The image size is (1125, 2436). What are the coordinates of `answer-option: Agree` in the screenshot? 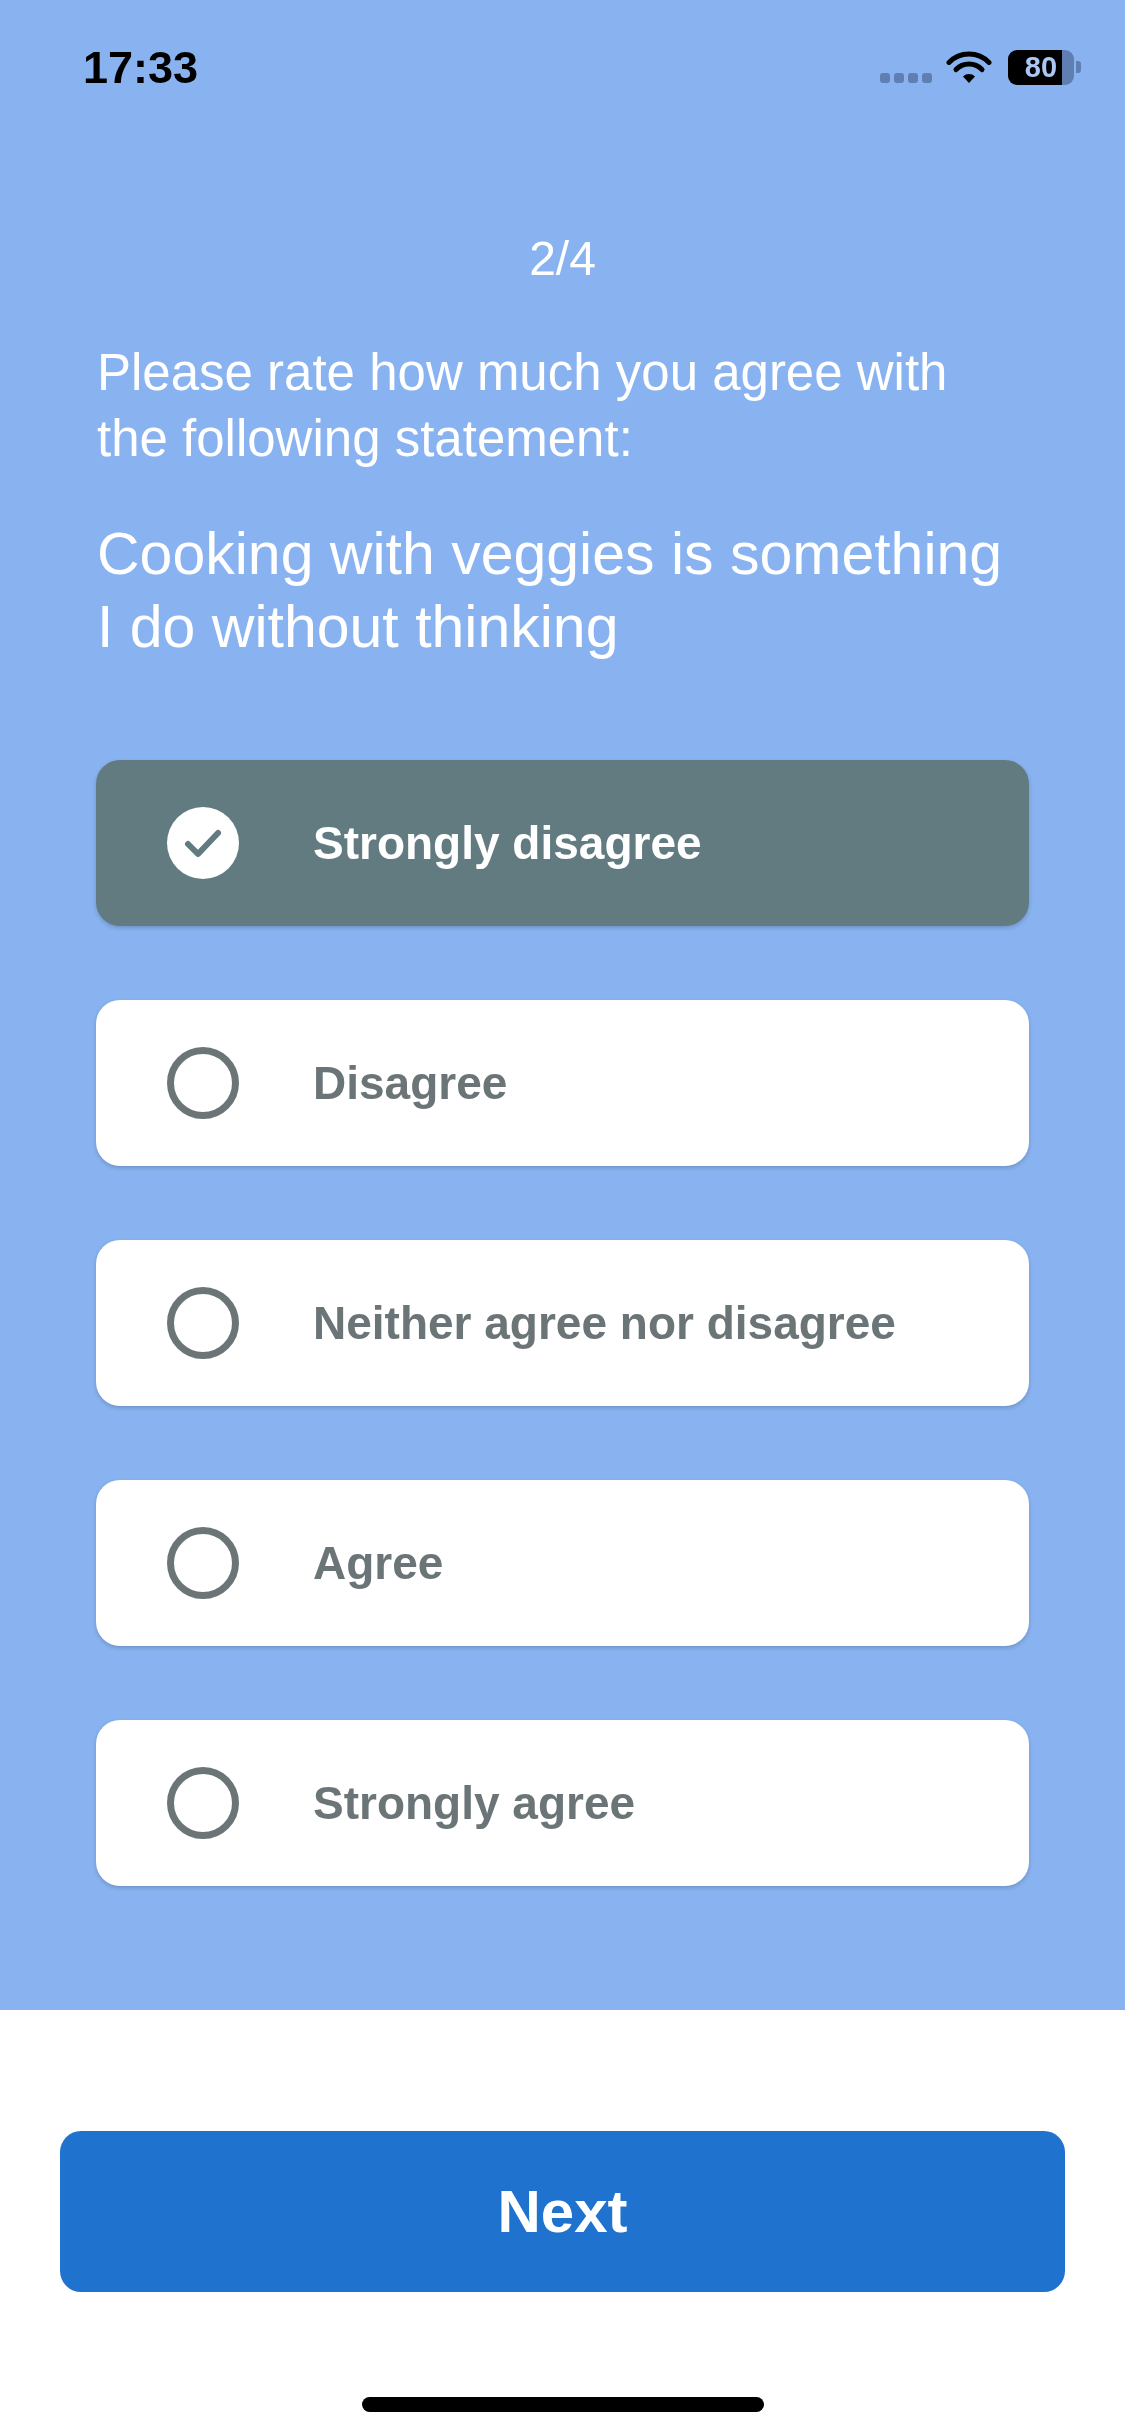 It's located at (562, 1563).